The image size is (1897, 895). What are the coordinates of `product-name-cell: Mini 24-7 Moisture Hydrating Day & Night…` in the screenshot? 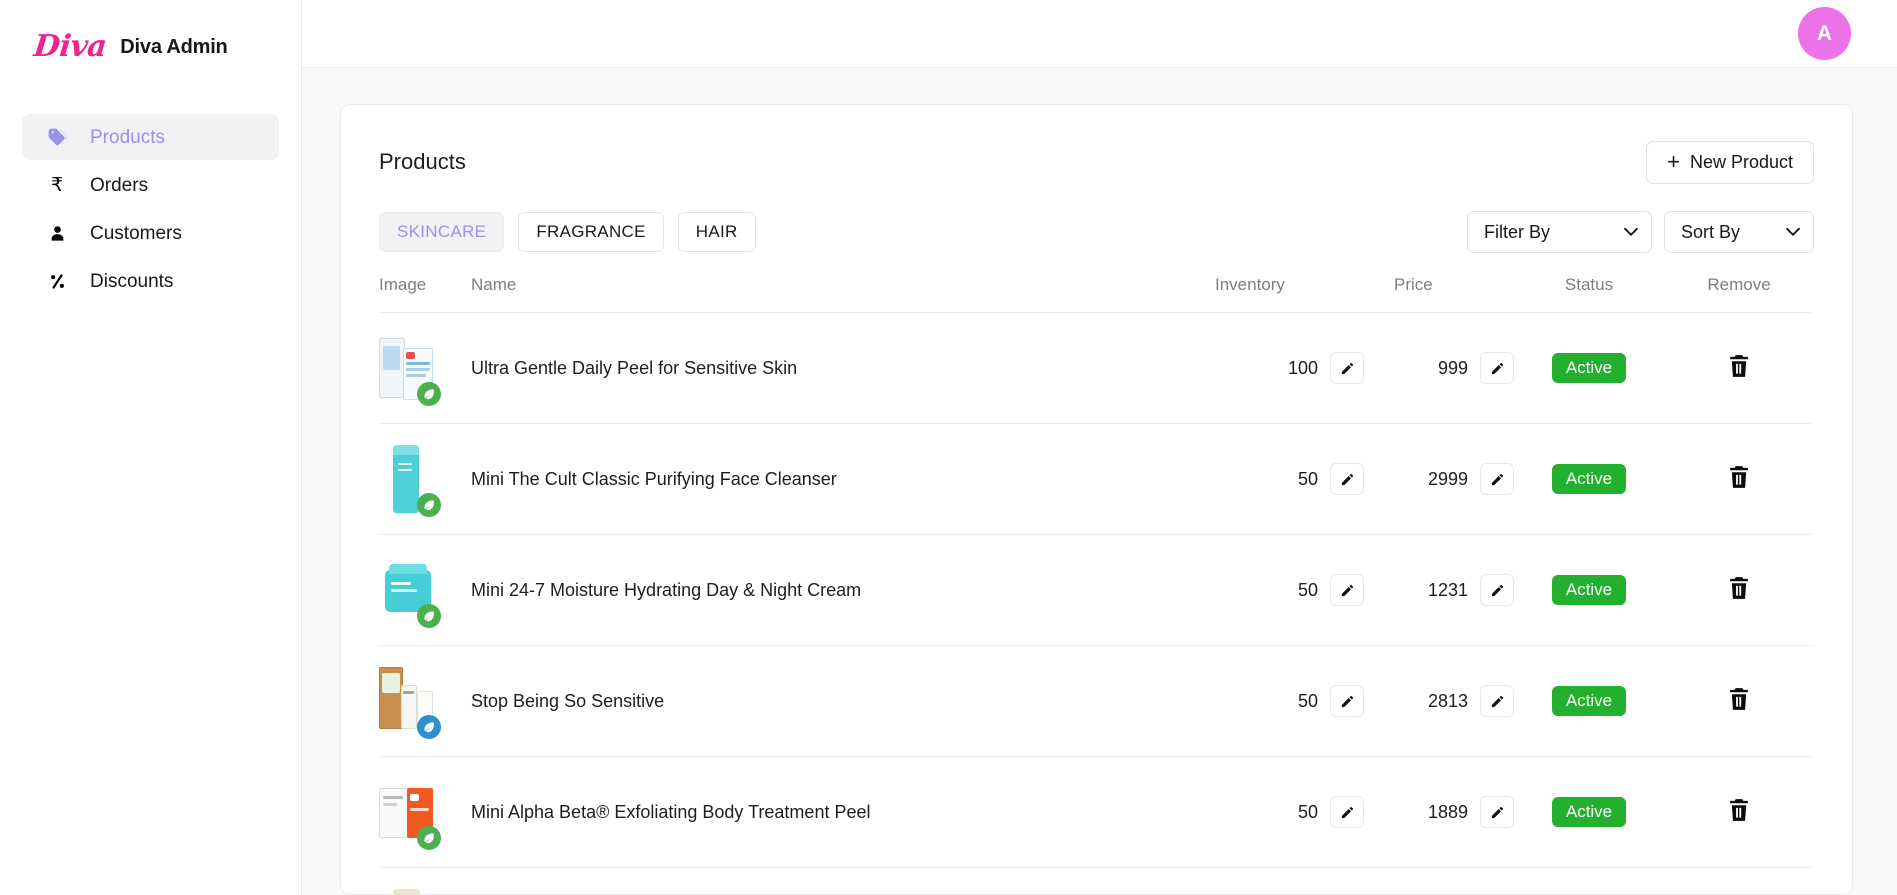 It's located at (835, 590).